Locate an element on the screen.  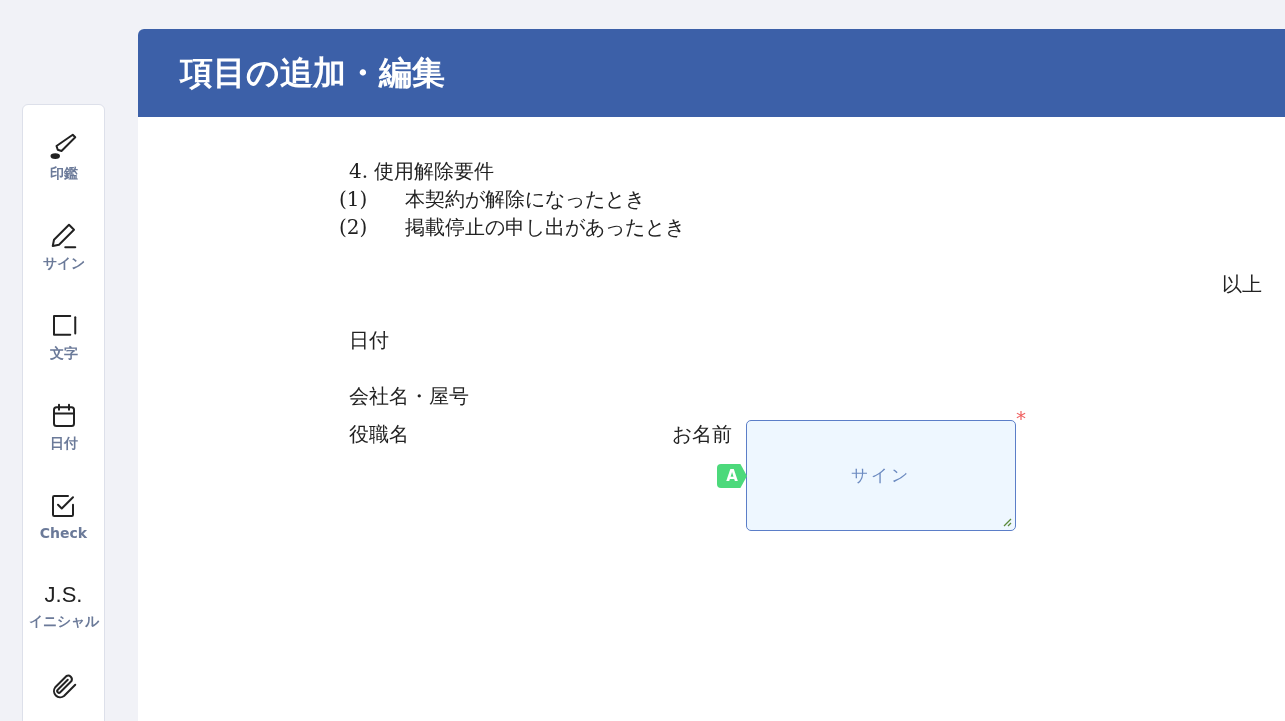
initials-mark: J.S. is located at coordinates (63, 595).